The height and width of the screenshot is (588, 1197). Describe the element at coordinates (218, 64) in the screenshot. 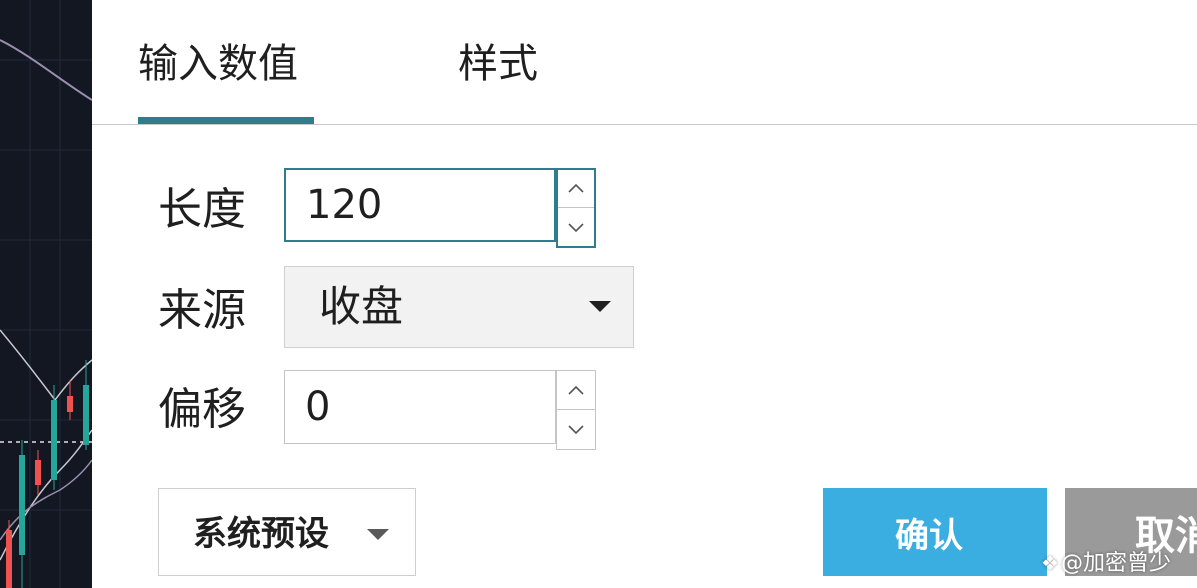

I see `tab-inputs: 输入数值` at that location.